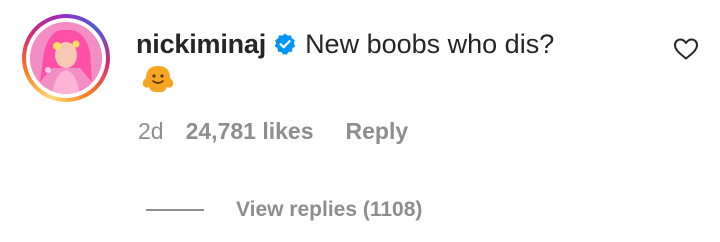 The height and width of the screenshot is (242, 720). I want to click on heart-outline-icon, so click(686, 49).